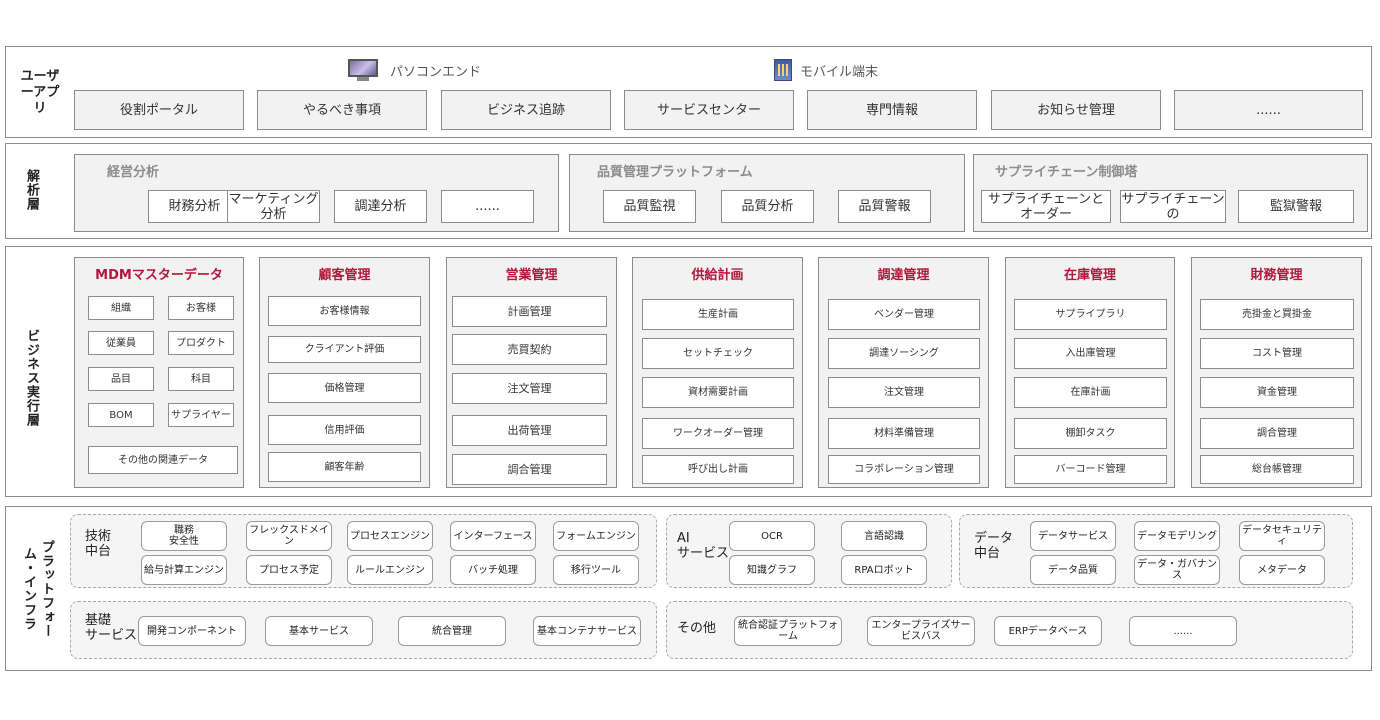 This screenshot has width=1380, height=720. What do you see at coordinates (493, 570) in the screenshot?
I see `tech-batch-processing: バッチ処理` at bounding box center [493, 570].